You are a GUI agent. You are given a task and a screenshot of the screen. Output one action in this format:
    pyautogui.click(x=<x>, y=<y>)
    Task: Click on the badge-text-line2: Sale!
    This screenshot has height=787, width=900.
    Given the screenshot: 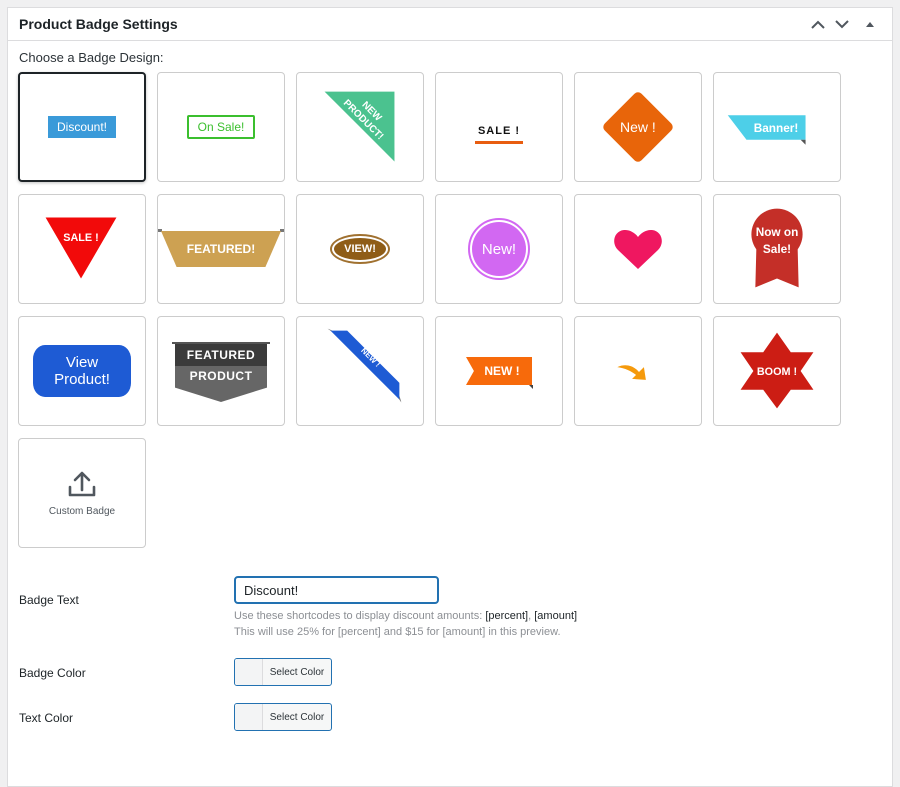 What is the action you would take?
    pyautogui.click(x=777, y=249)
    